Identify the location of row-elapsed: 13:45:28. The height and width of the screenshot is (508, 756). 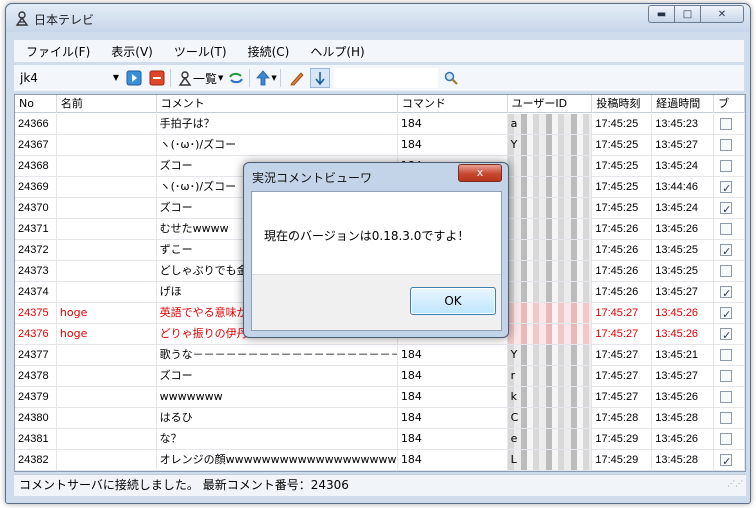
(683, 418).